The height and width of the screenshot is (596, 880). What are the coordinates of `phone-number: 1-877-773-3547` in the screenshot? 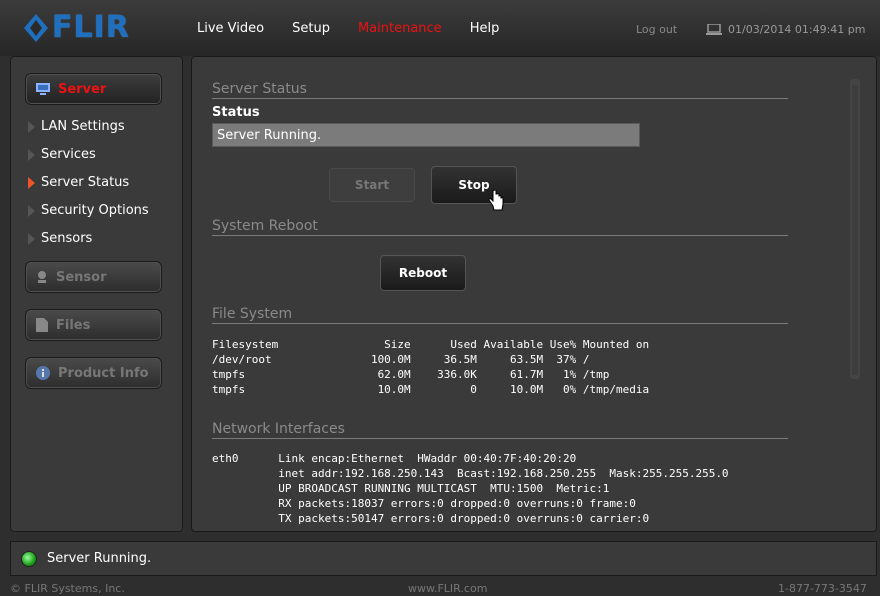 It's located at (822, 588).